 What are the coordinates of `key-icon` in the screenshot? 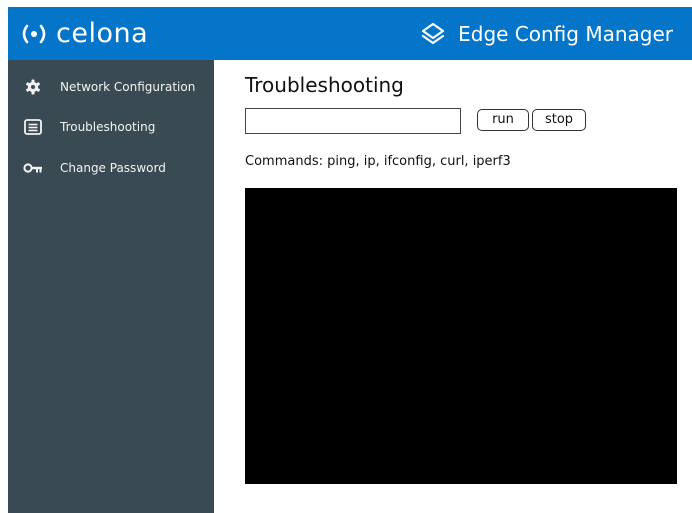 It's located at (33, 168).